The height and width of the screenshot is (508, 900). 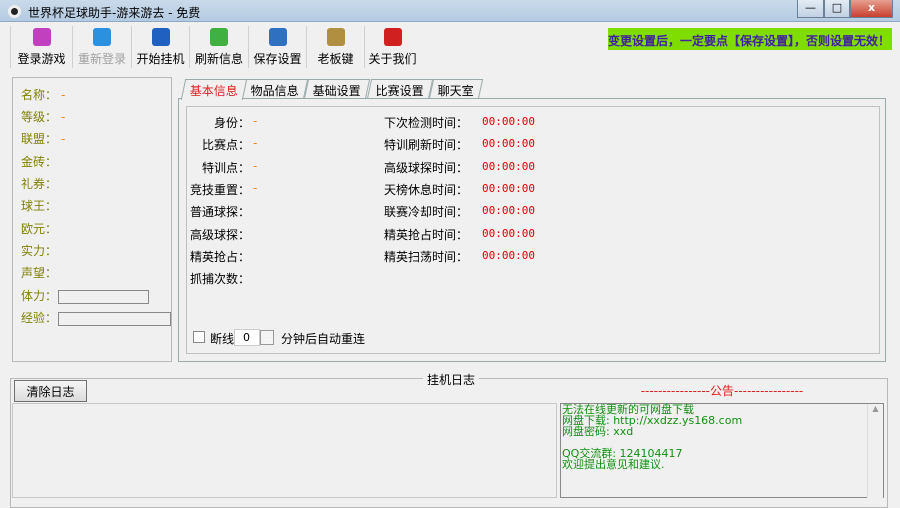 I want to click on level-value: -, so click(x=63, y=117).